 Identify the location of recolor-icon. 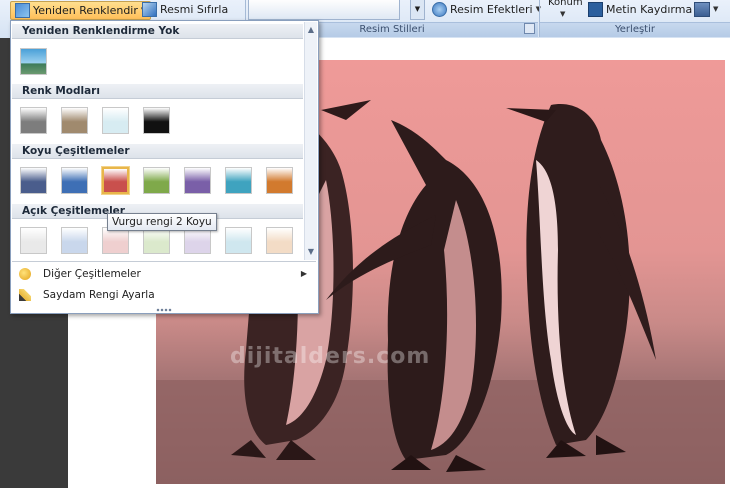
(22, 10).